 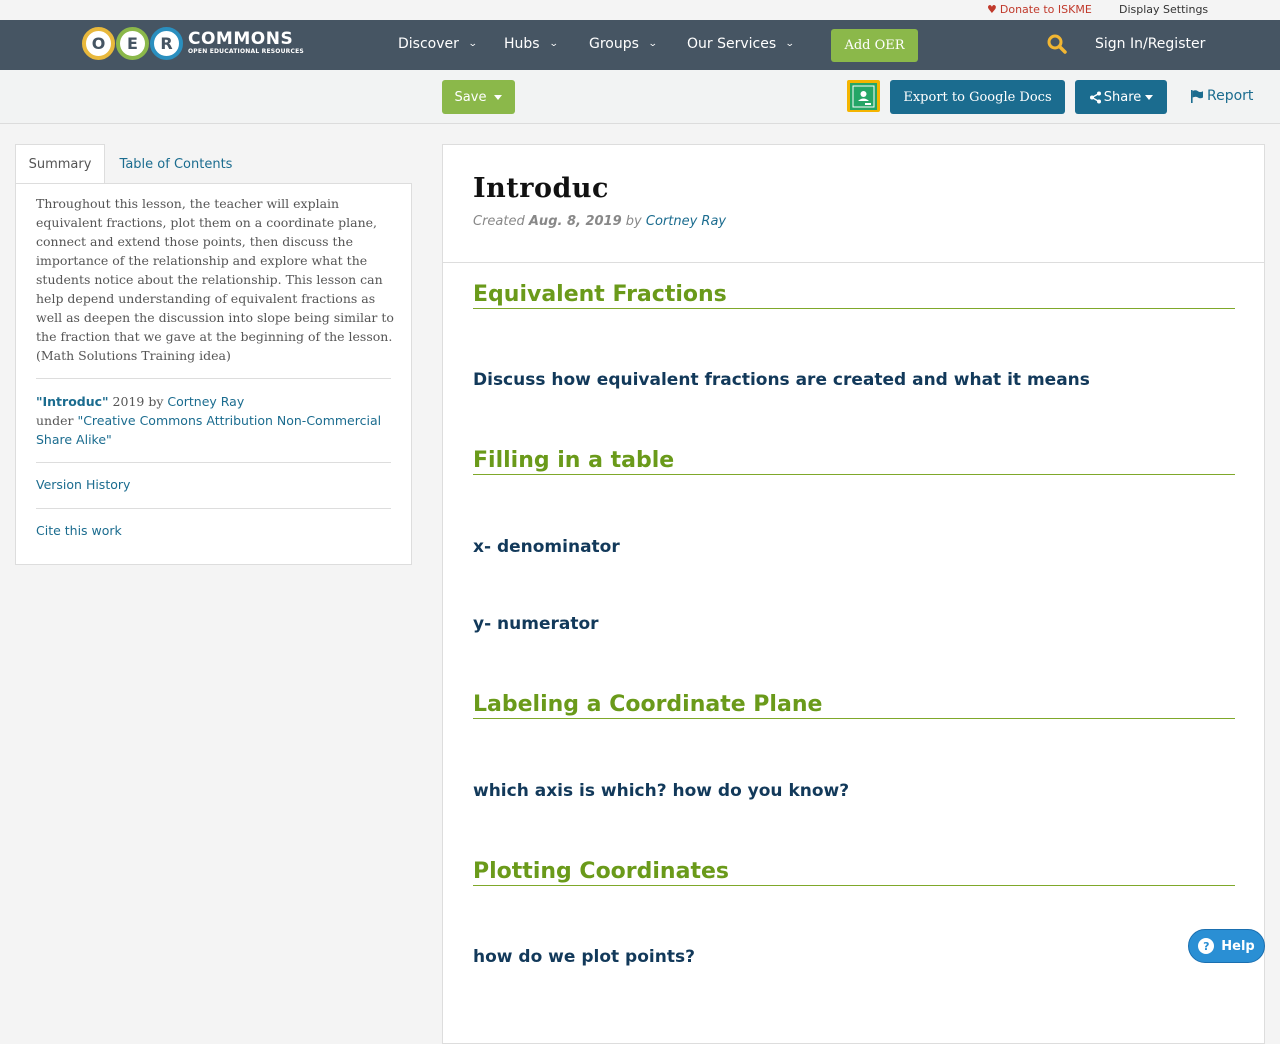 I want to click on created-date: Aug. 8, 2019, so click(x=575, y=221).